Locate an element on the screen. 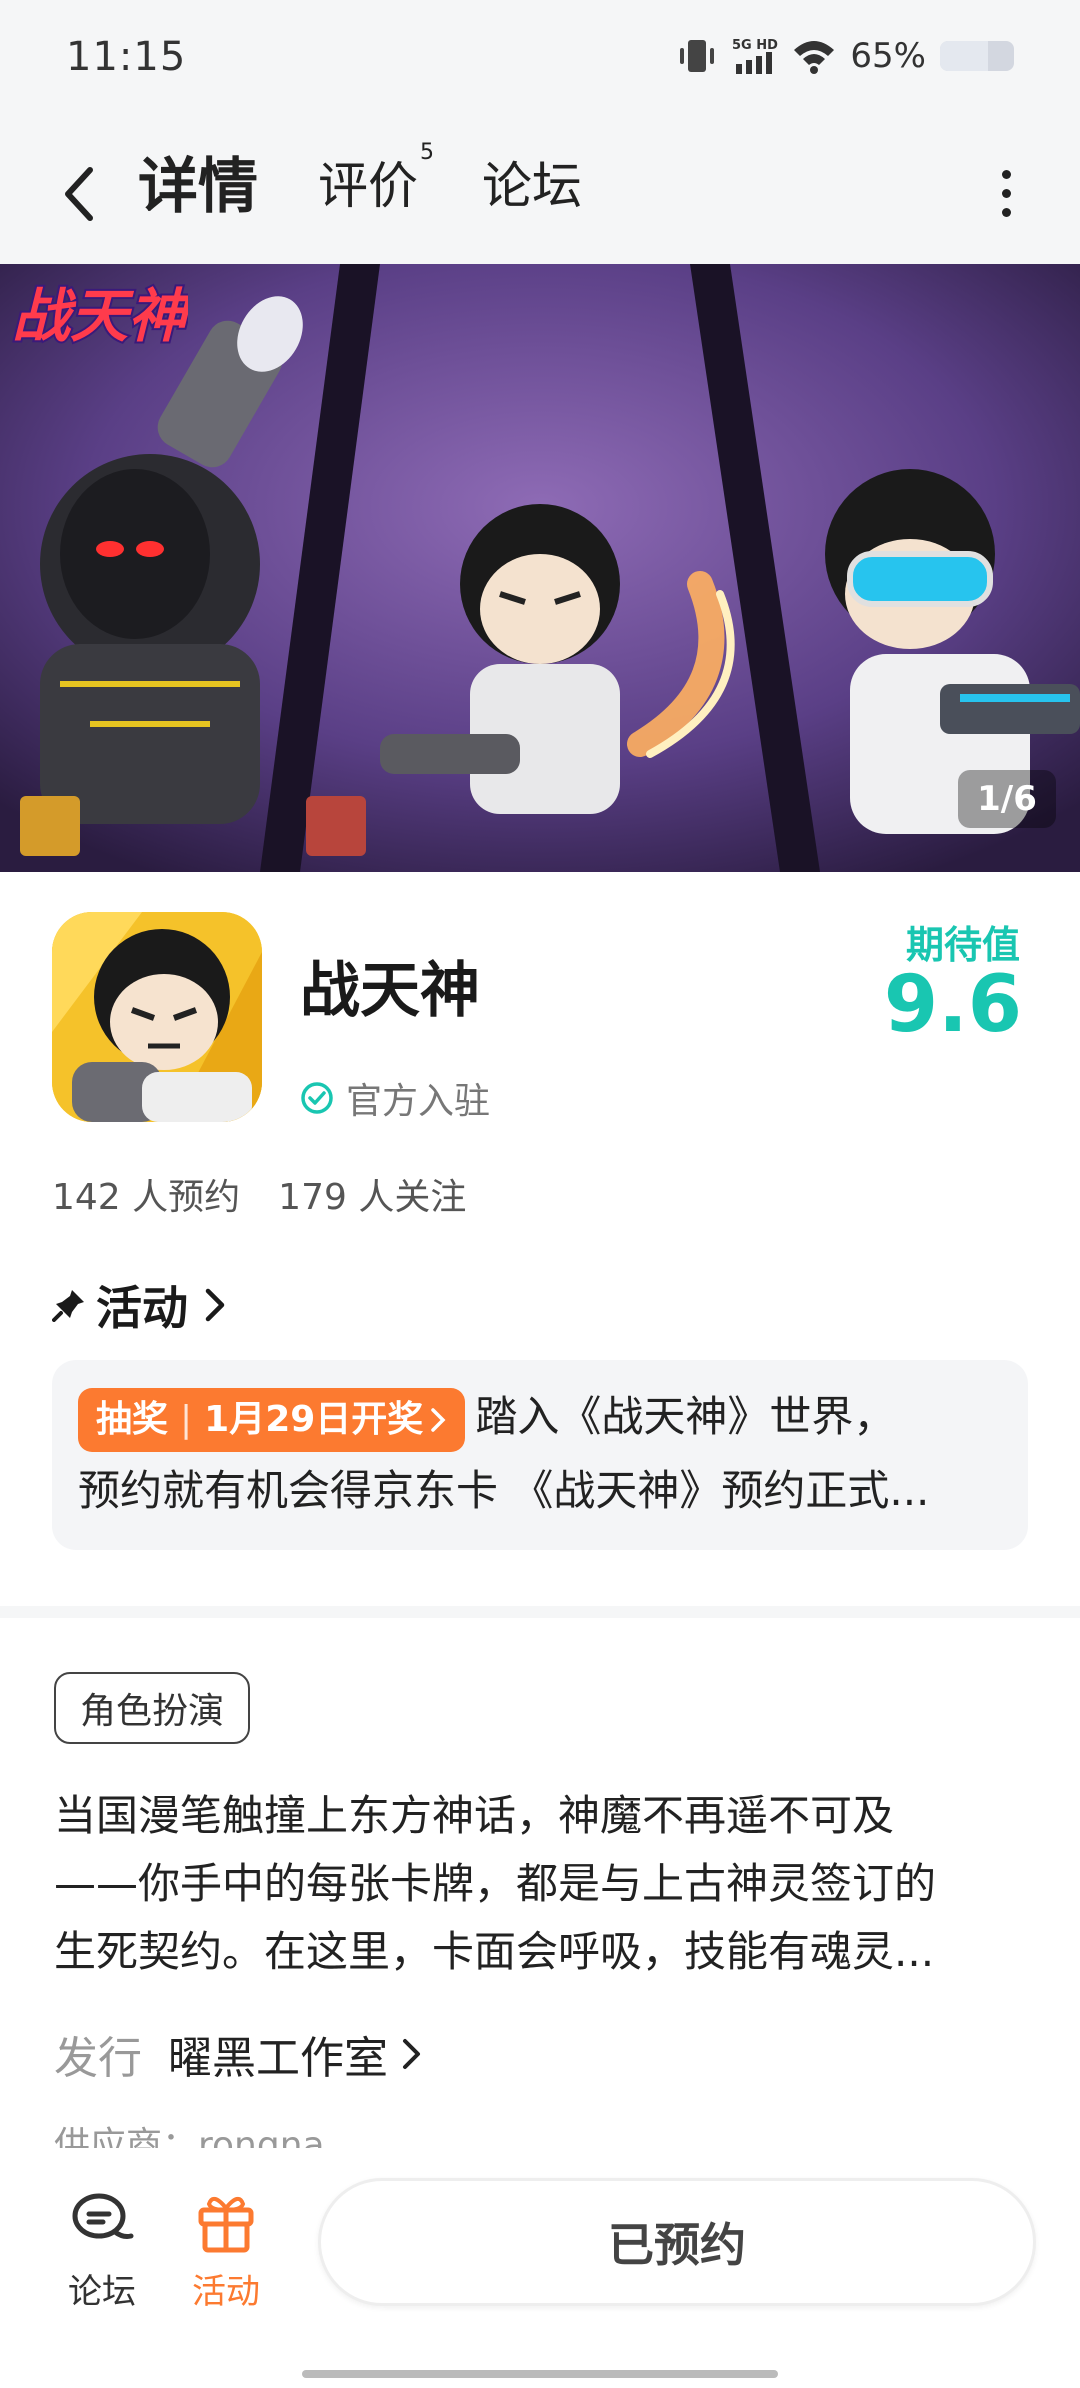 The width and height of the screenshot is (1080, 2388). tab-review-label: 评价 is located at coordinates (368, 186).